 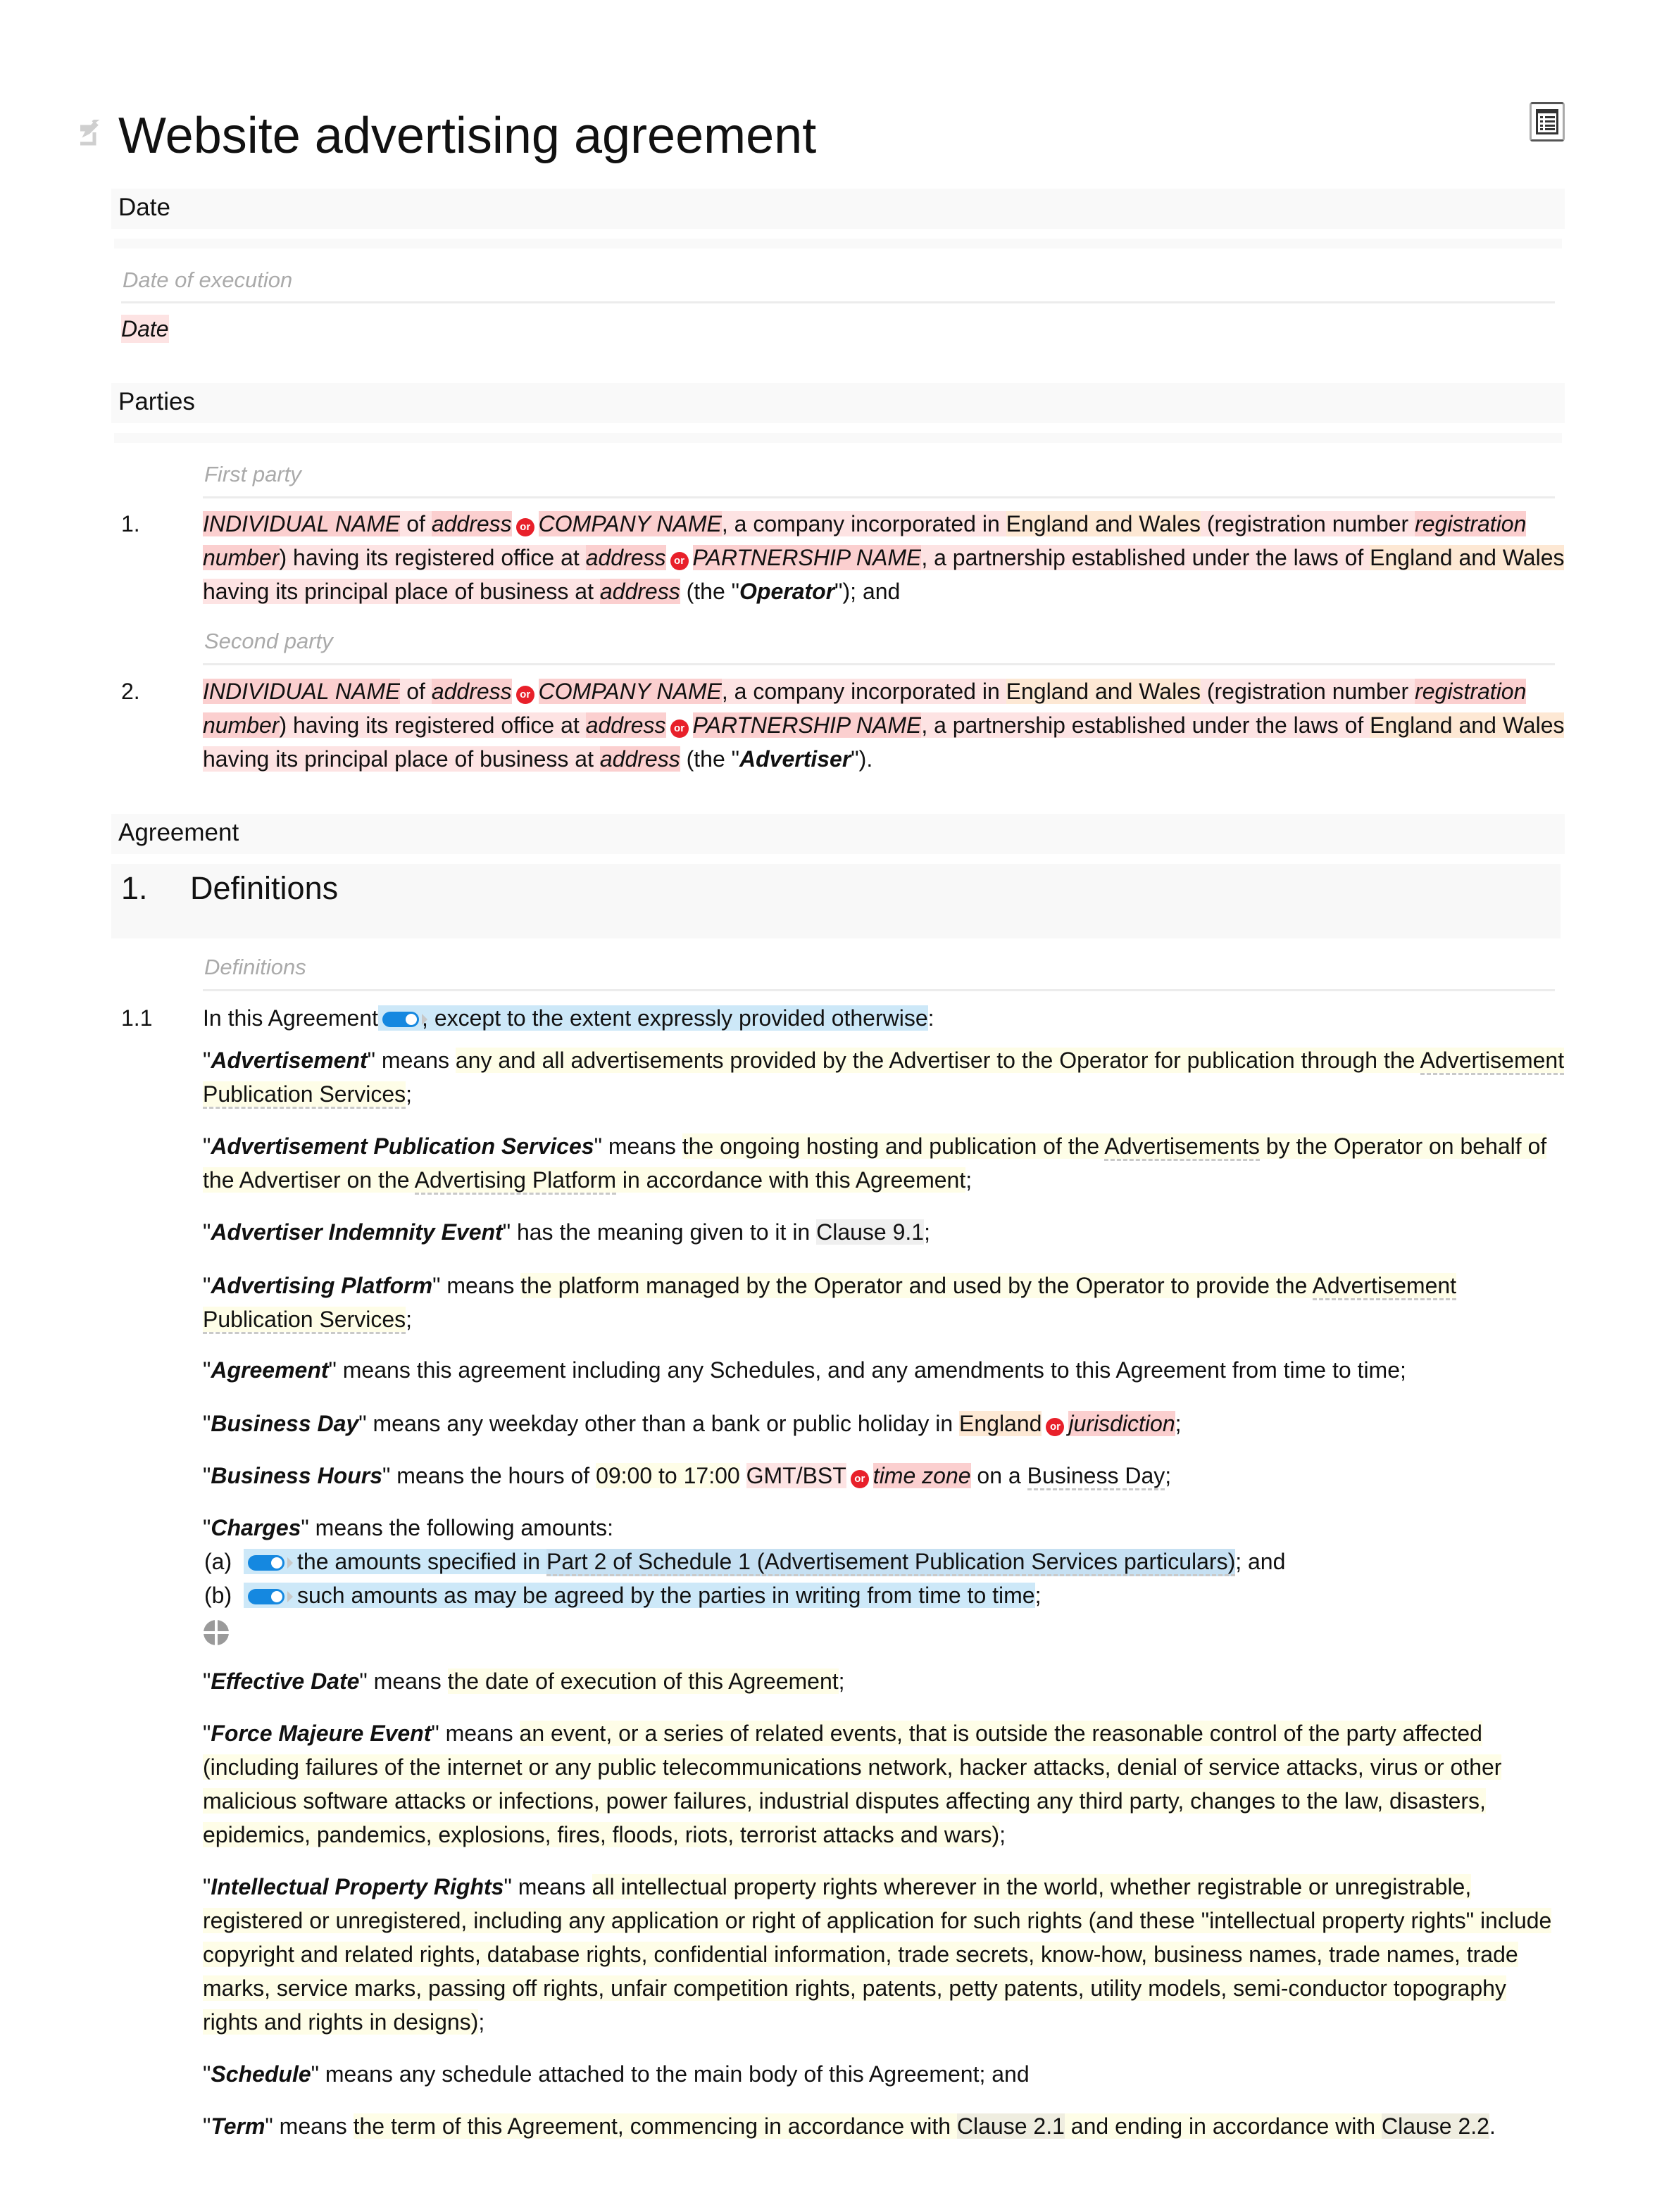 What do you see at coordinates (999, 1475) in the screenshot?
I see `text: on a` at bounding box center [999, 1475].